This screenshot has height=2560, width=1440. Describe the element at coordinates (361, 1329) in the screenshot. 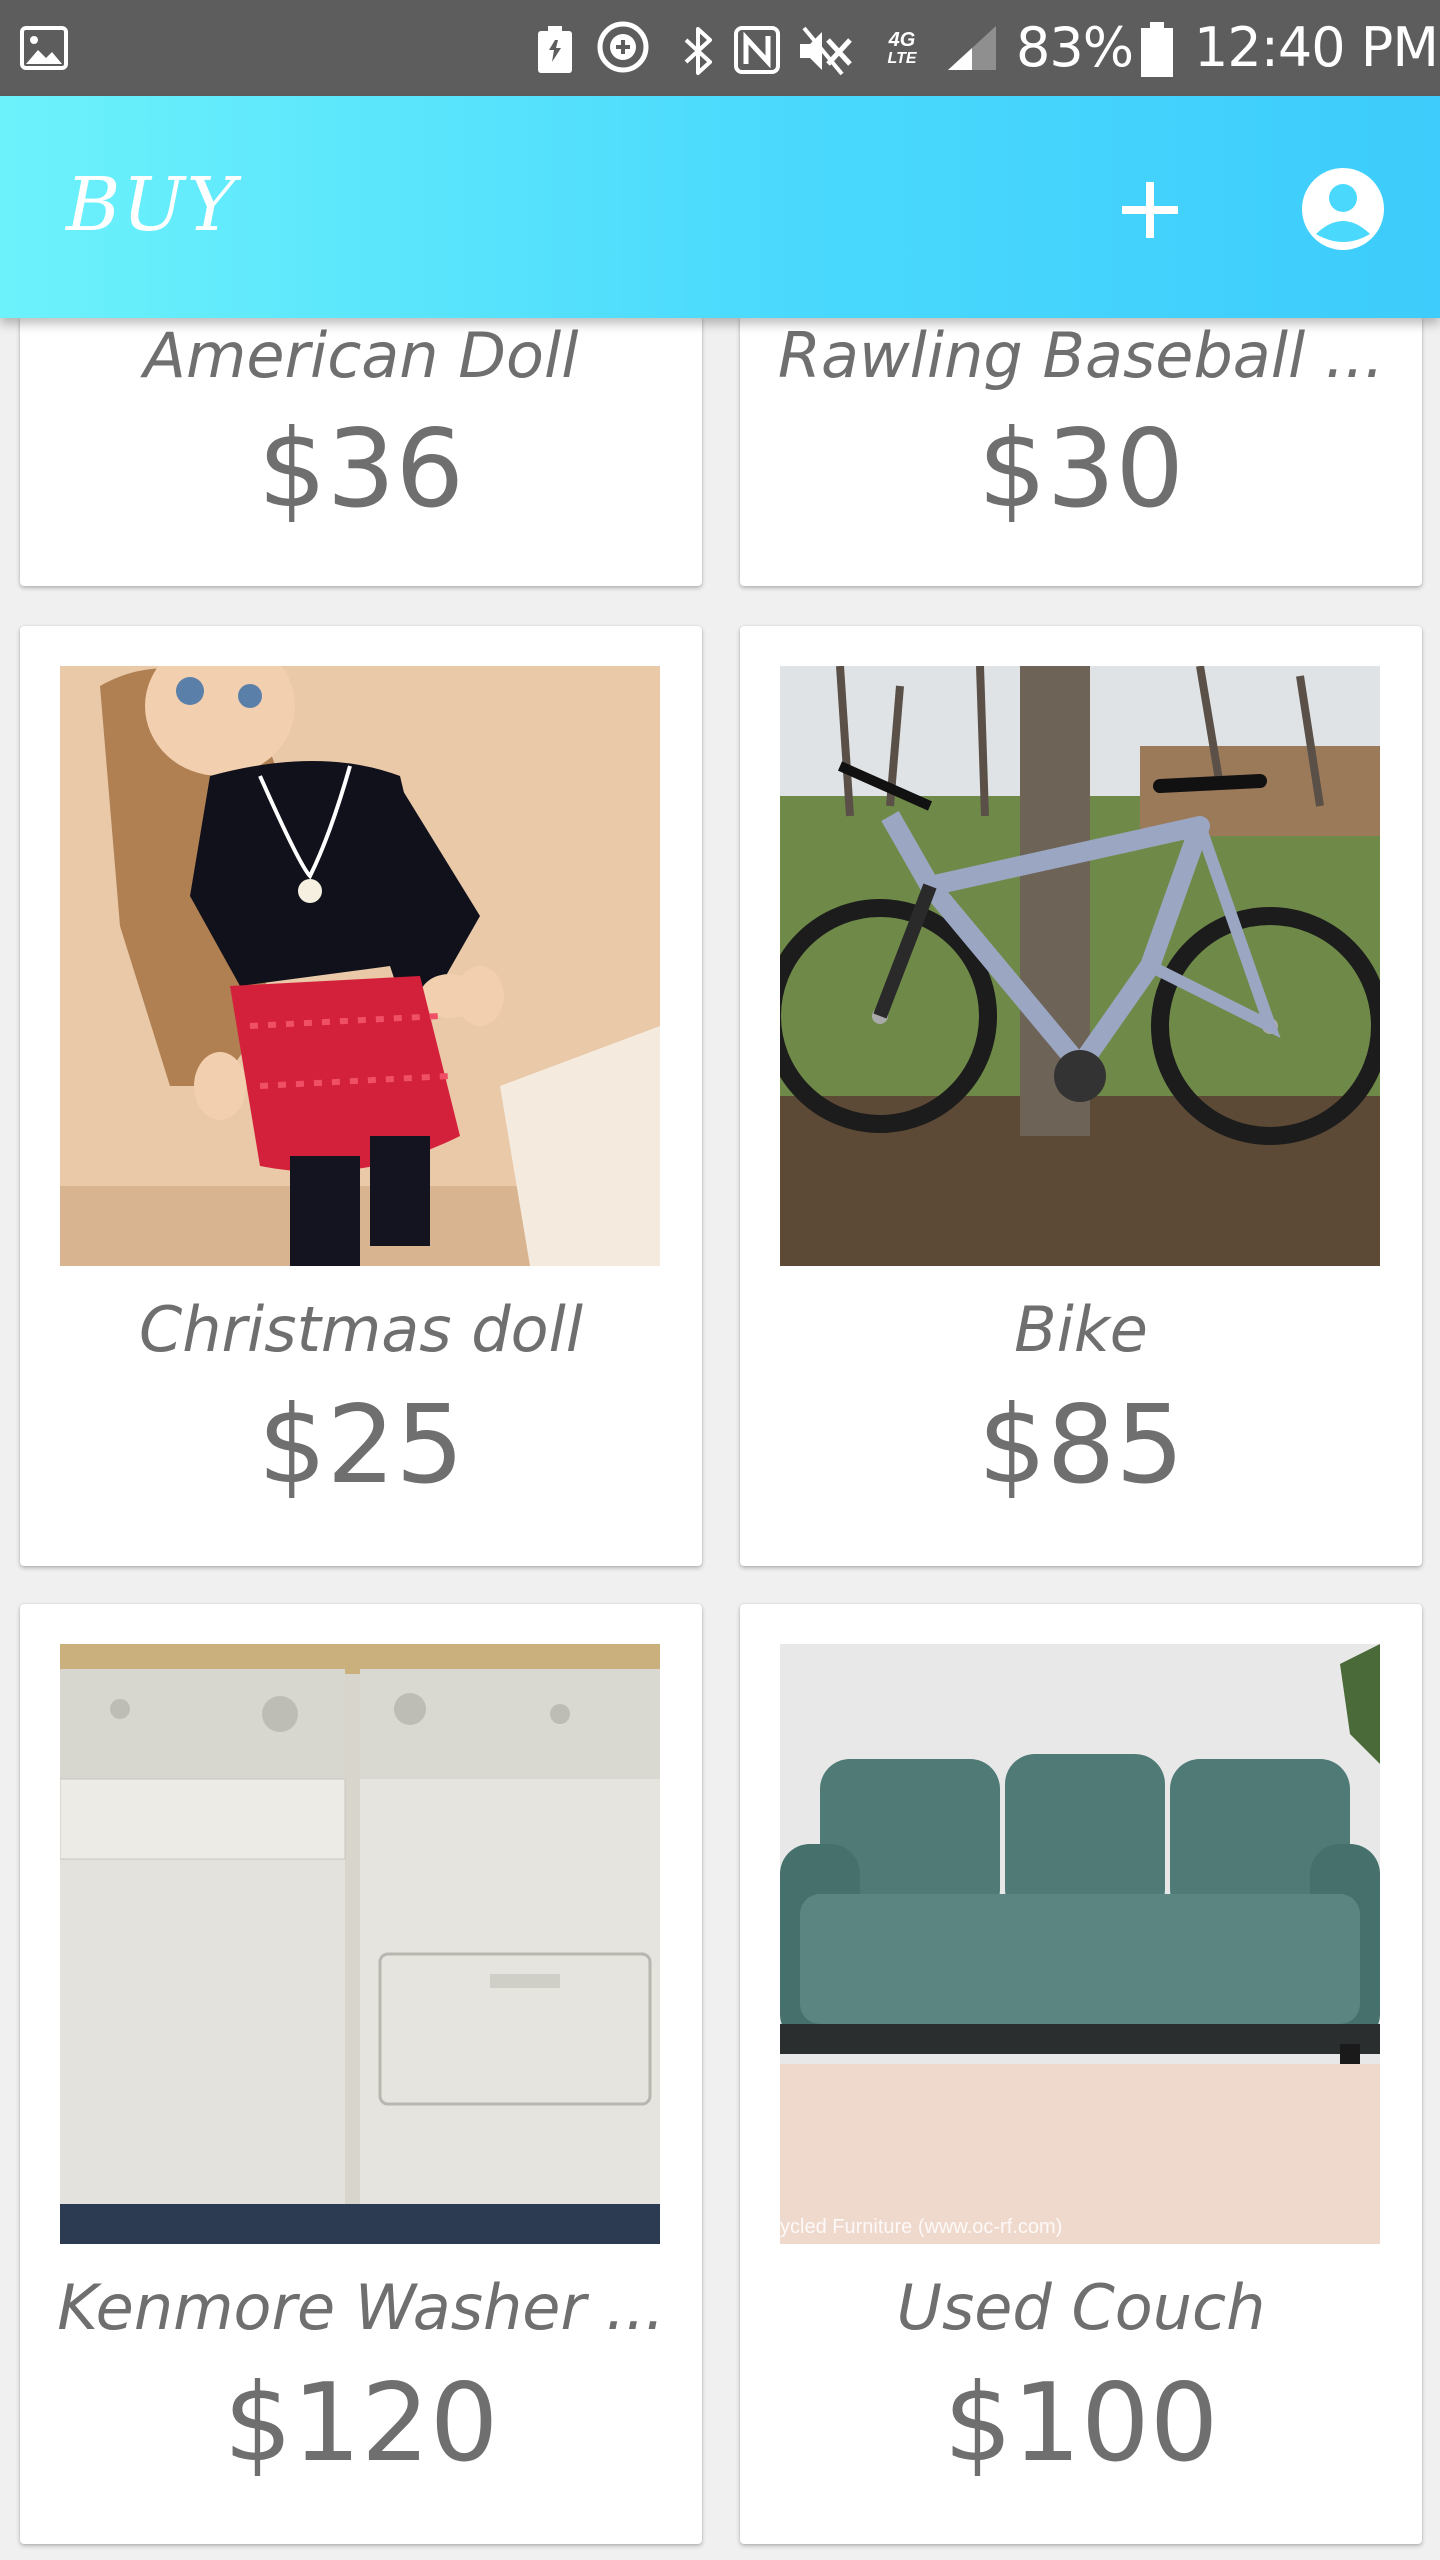

I see `product-name: Christmas doll` at that location.